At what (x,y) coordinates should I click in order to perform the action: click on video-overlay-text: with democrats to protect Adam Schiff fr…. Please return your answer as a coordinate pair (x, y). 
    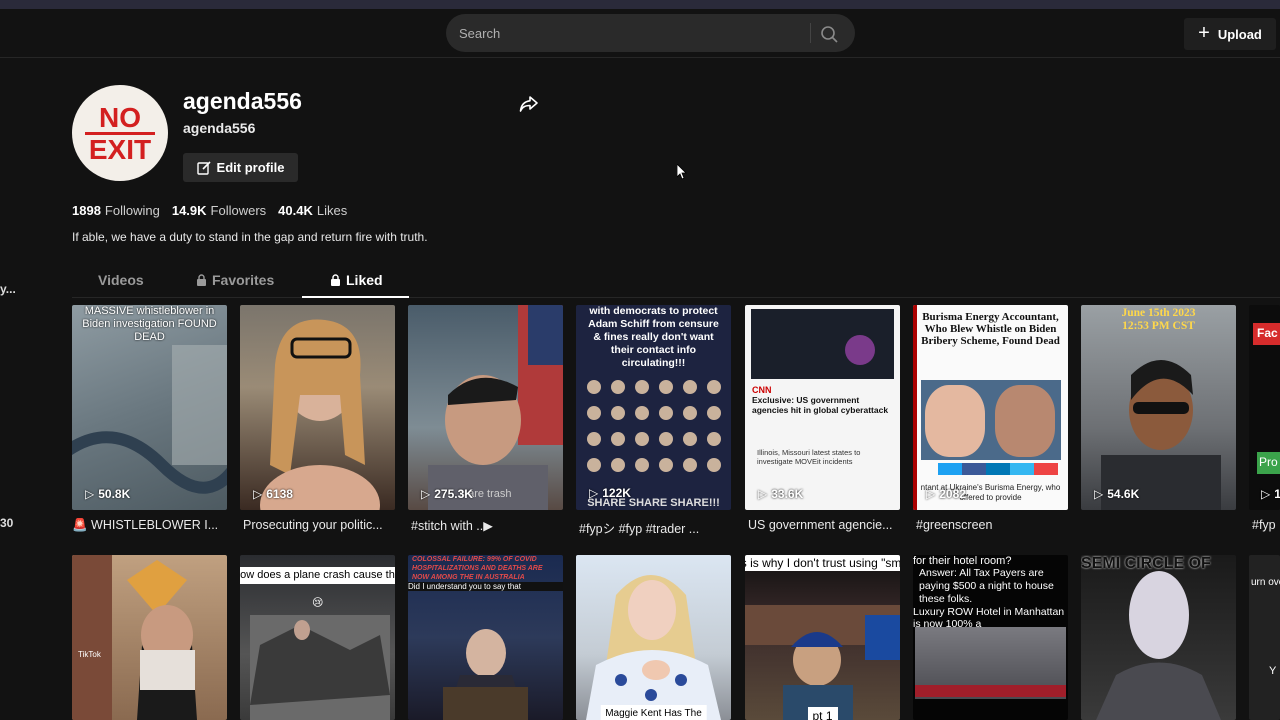
    Looking at the image, I should click on (653, 337).